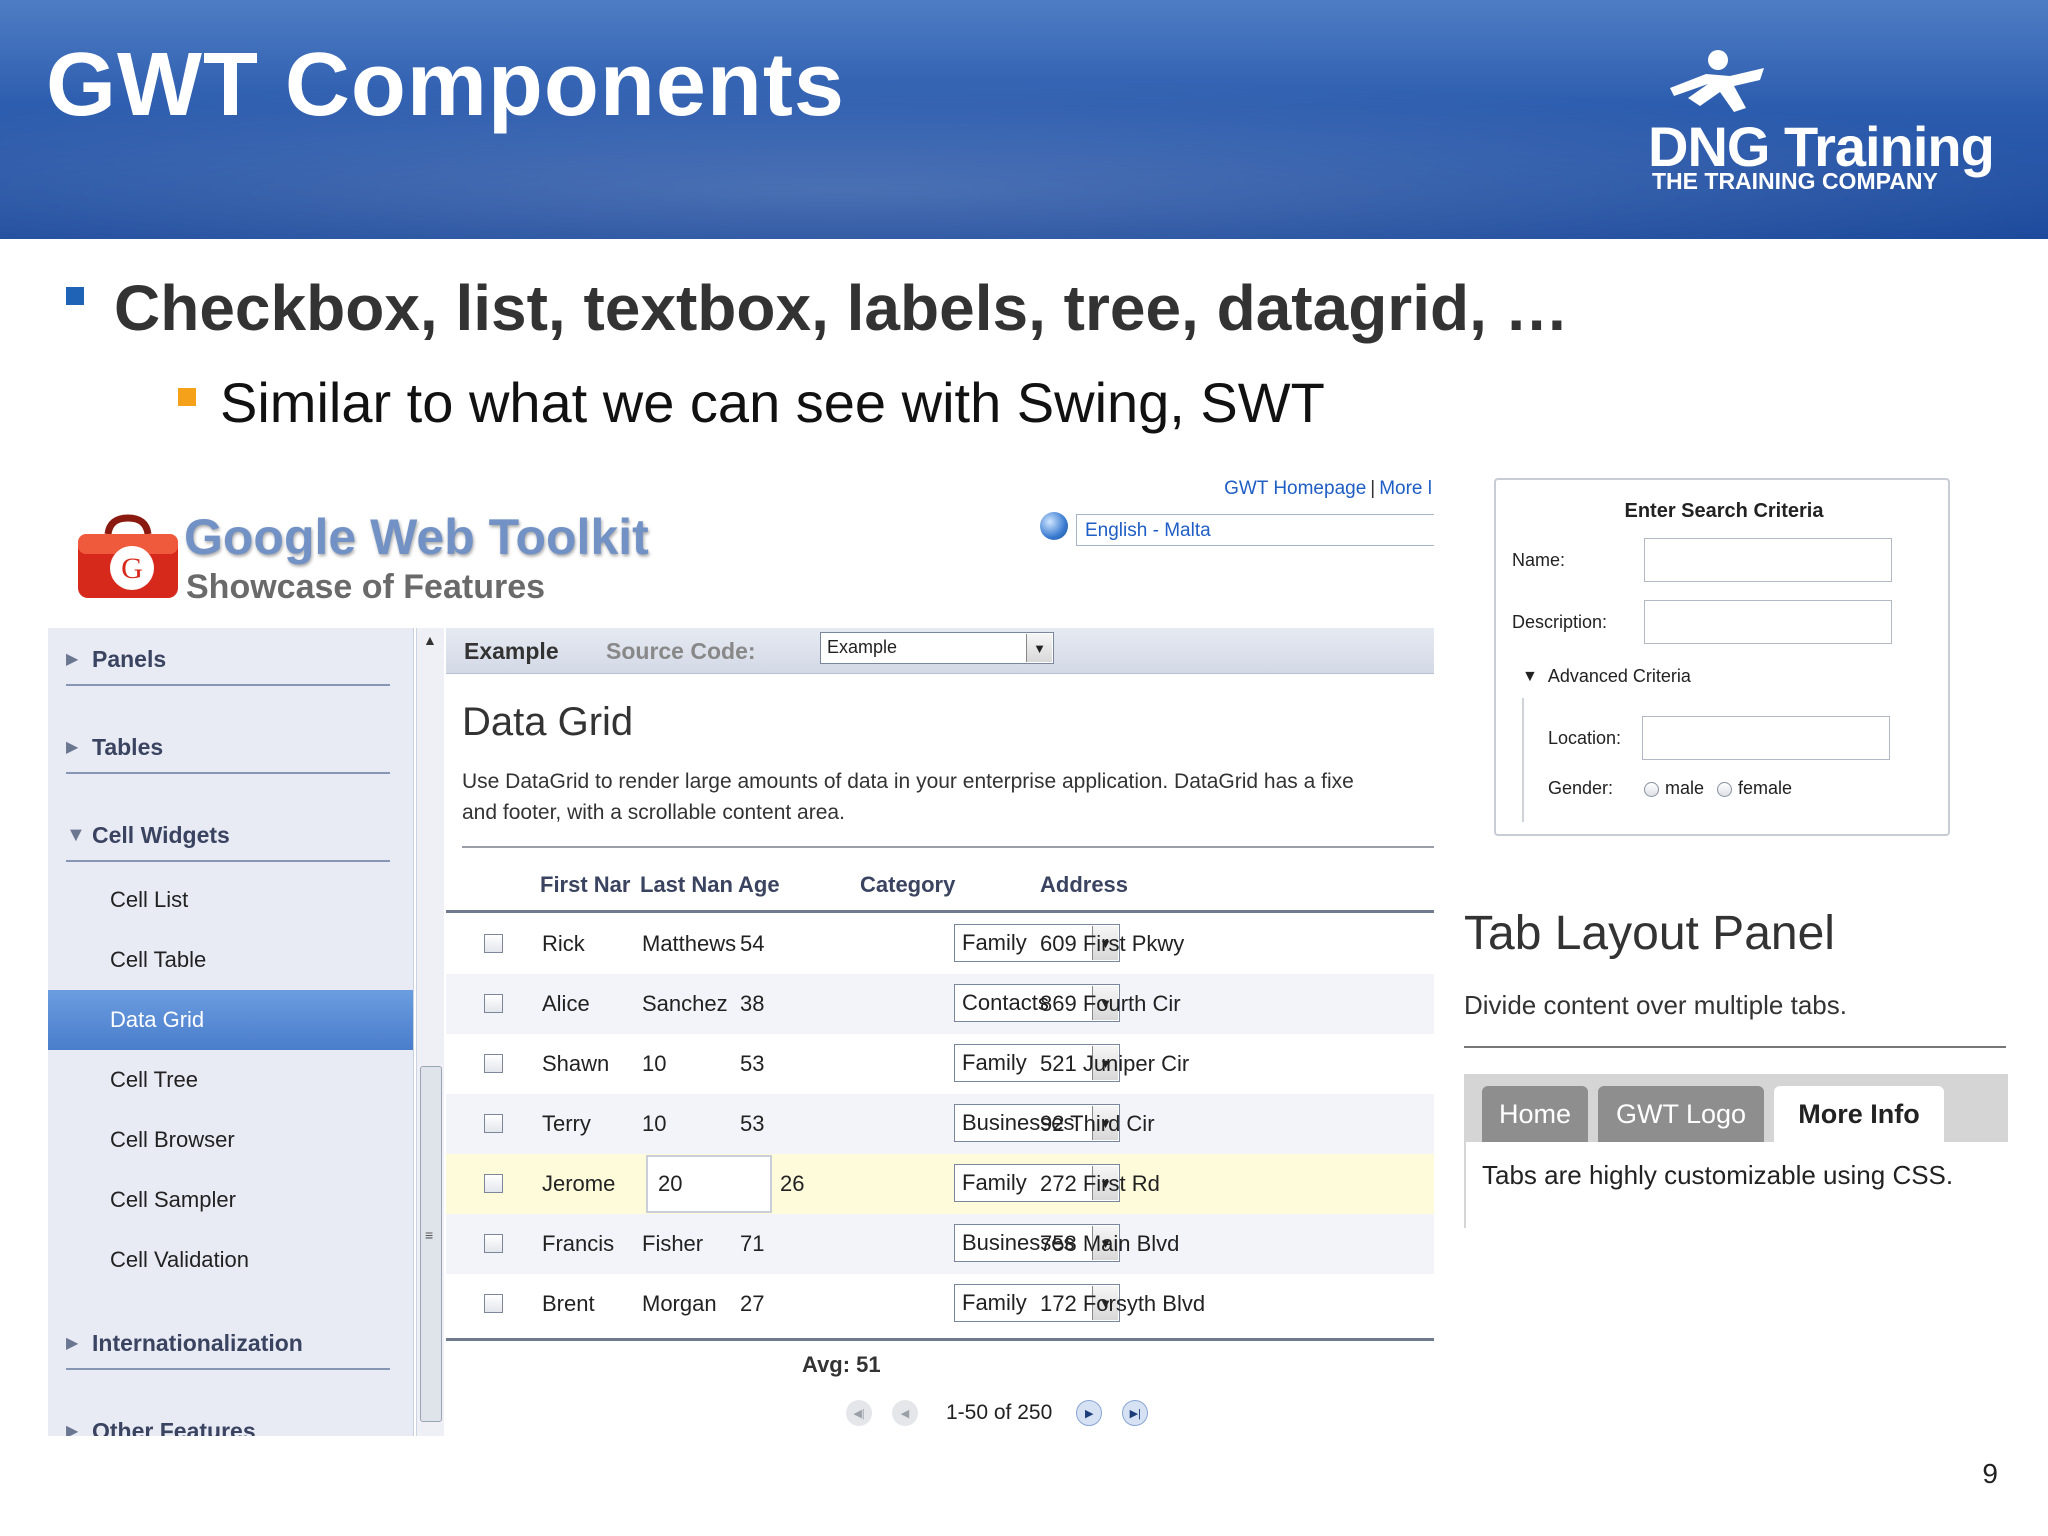  What do you see at coordinates (1007, 1413) in the screenshot?
I see `grid-pager: ◀| ◀ 1-50 of 250 ▶ ▶|` at bounding box center [1007, 1413].